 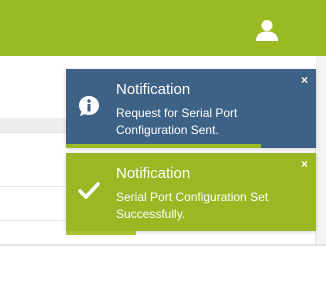 What do you see at coordinates (89, 190) in the screenshot?
I see `checkmark-icon` at bounding box center [89, 190].